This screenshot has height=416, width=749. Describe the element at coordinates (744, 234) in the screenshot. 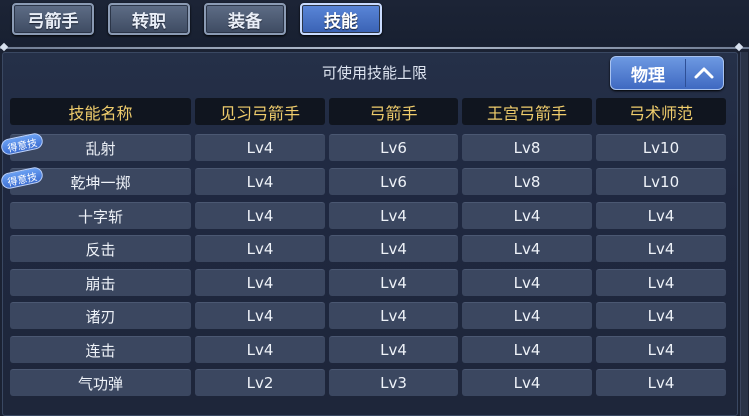

I see `scrollbar` at that location.